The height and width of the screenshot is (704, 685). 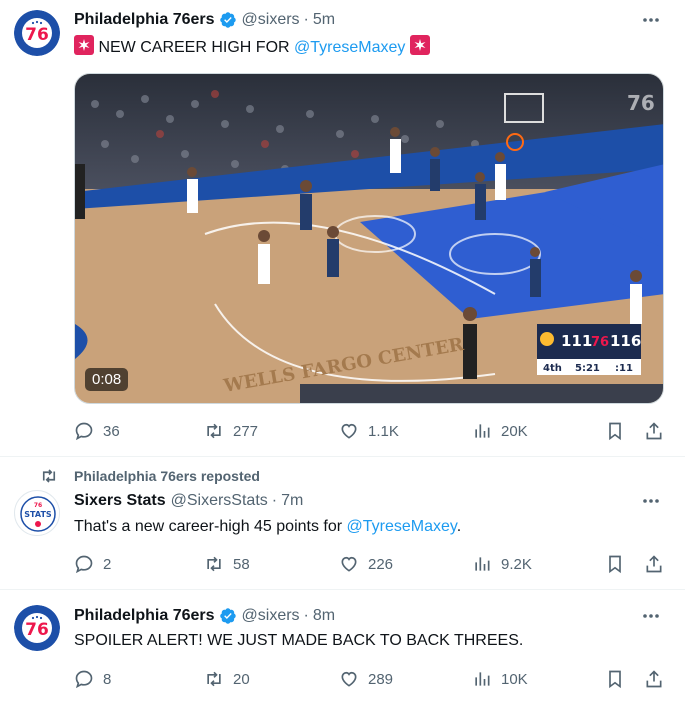 What do you see at coordinates (576, 341) in the screenshot?
I see `away-score: 111` at bounding box center [576, 341].